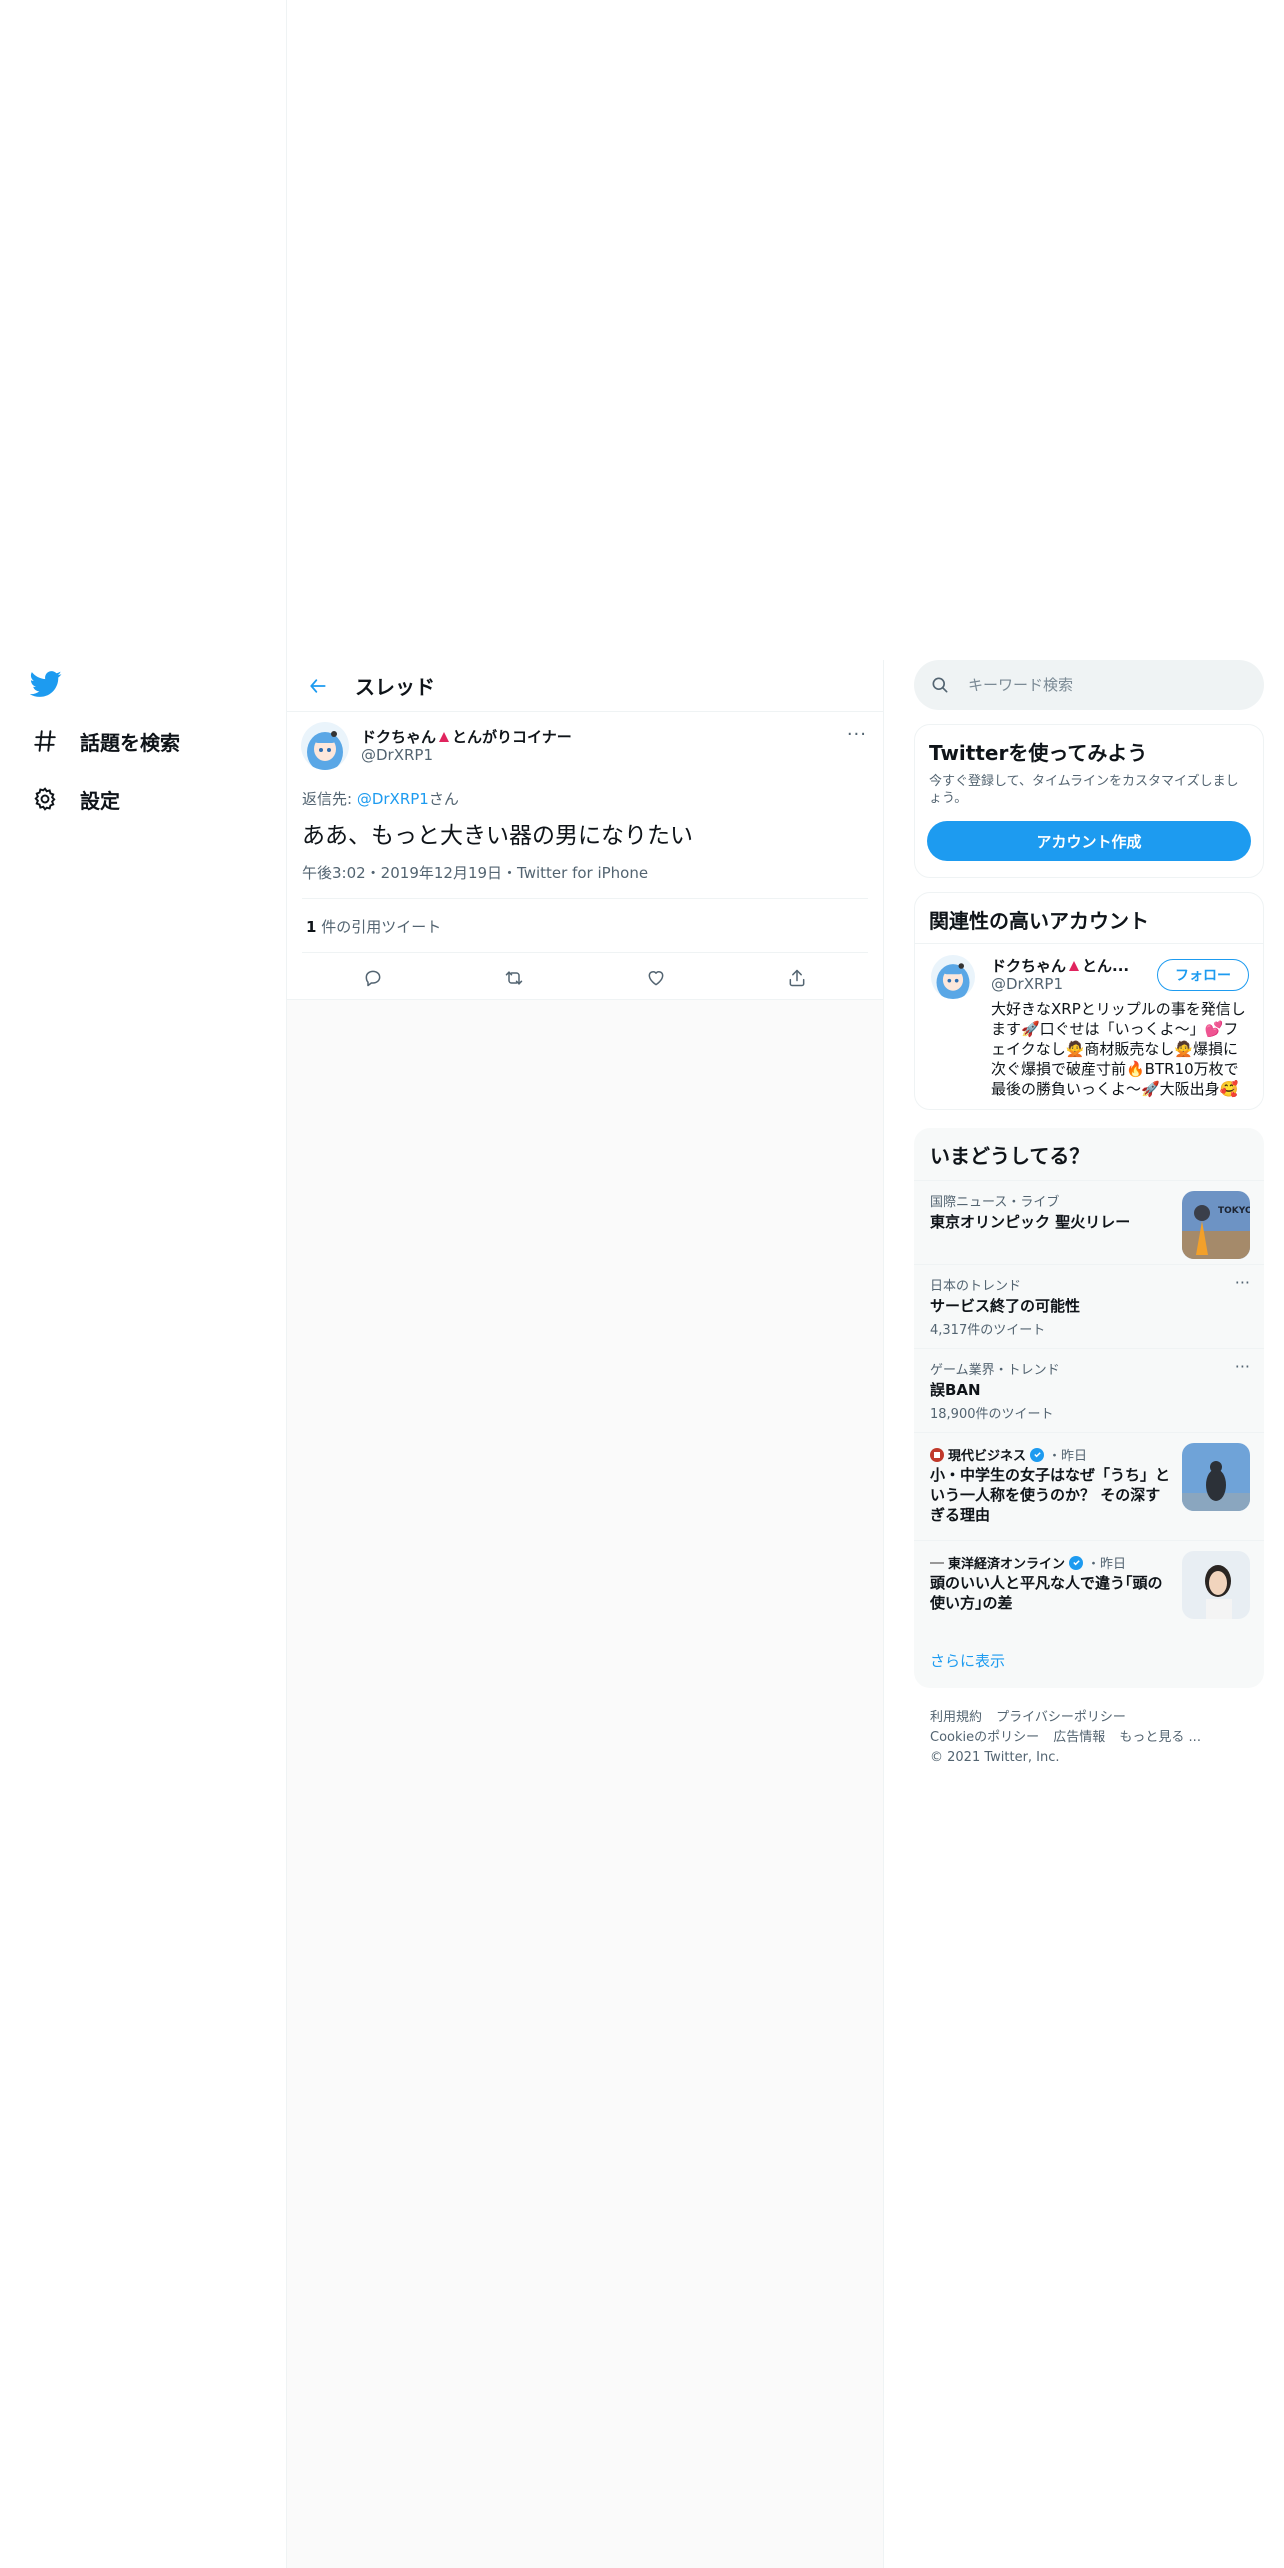 The image size is (1284, 2568). Describe the element at coordinates (1089, 1306) in the screenshot. I see `trend-item: 日本のトレンド ··· サービス終了の可能性 4,317件のツイート` at that location.